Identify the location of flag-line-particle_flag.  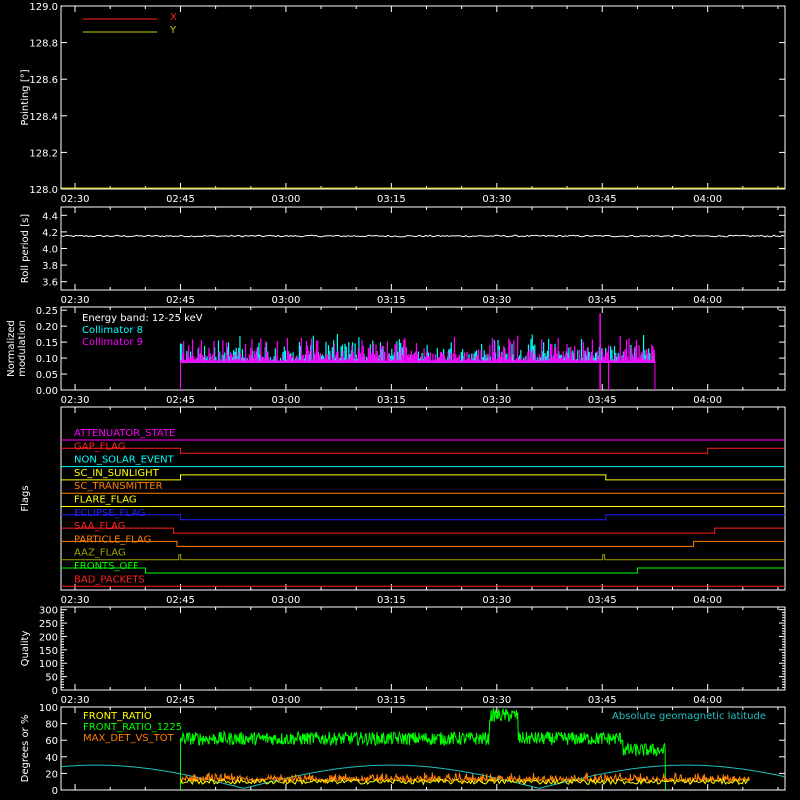
(423, 543).